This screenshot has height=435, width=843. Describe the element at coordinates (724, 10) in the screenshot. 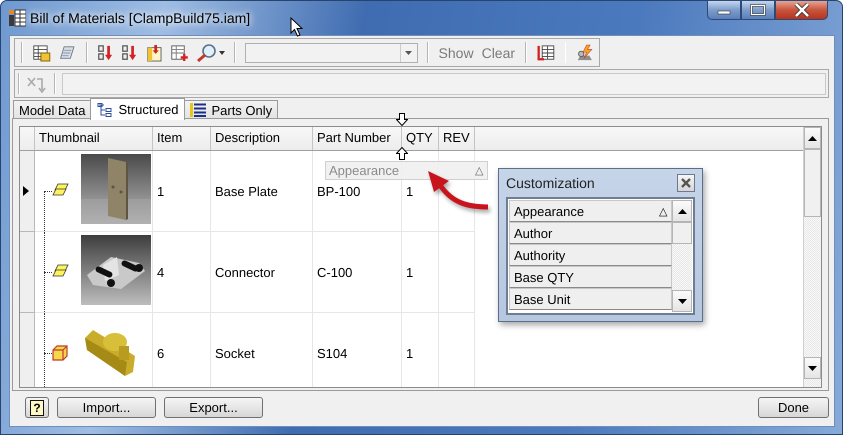

I see `minimize-button` at that location.